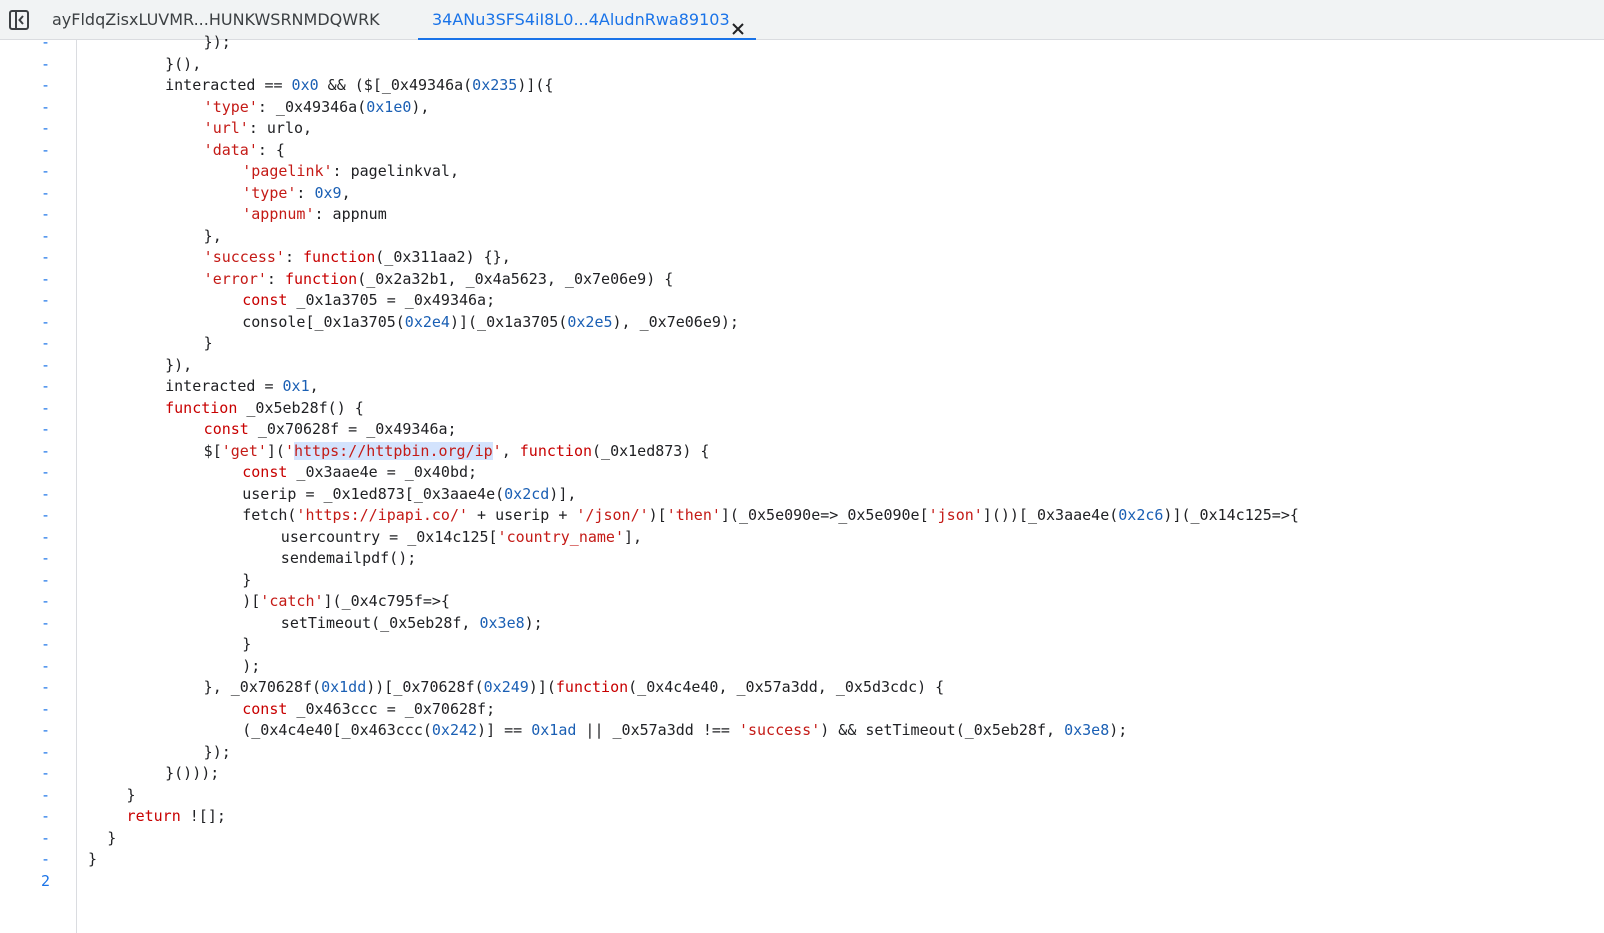 Image resolution: width=1604 pixels, height=933 pixels. Describe the element at coordinates (515, 278) in the screenshot. I see `code-token: (_0x2a32b1, _0x4a5623, _0x7e06e9) {` at that location.